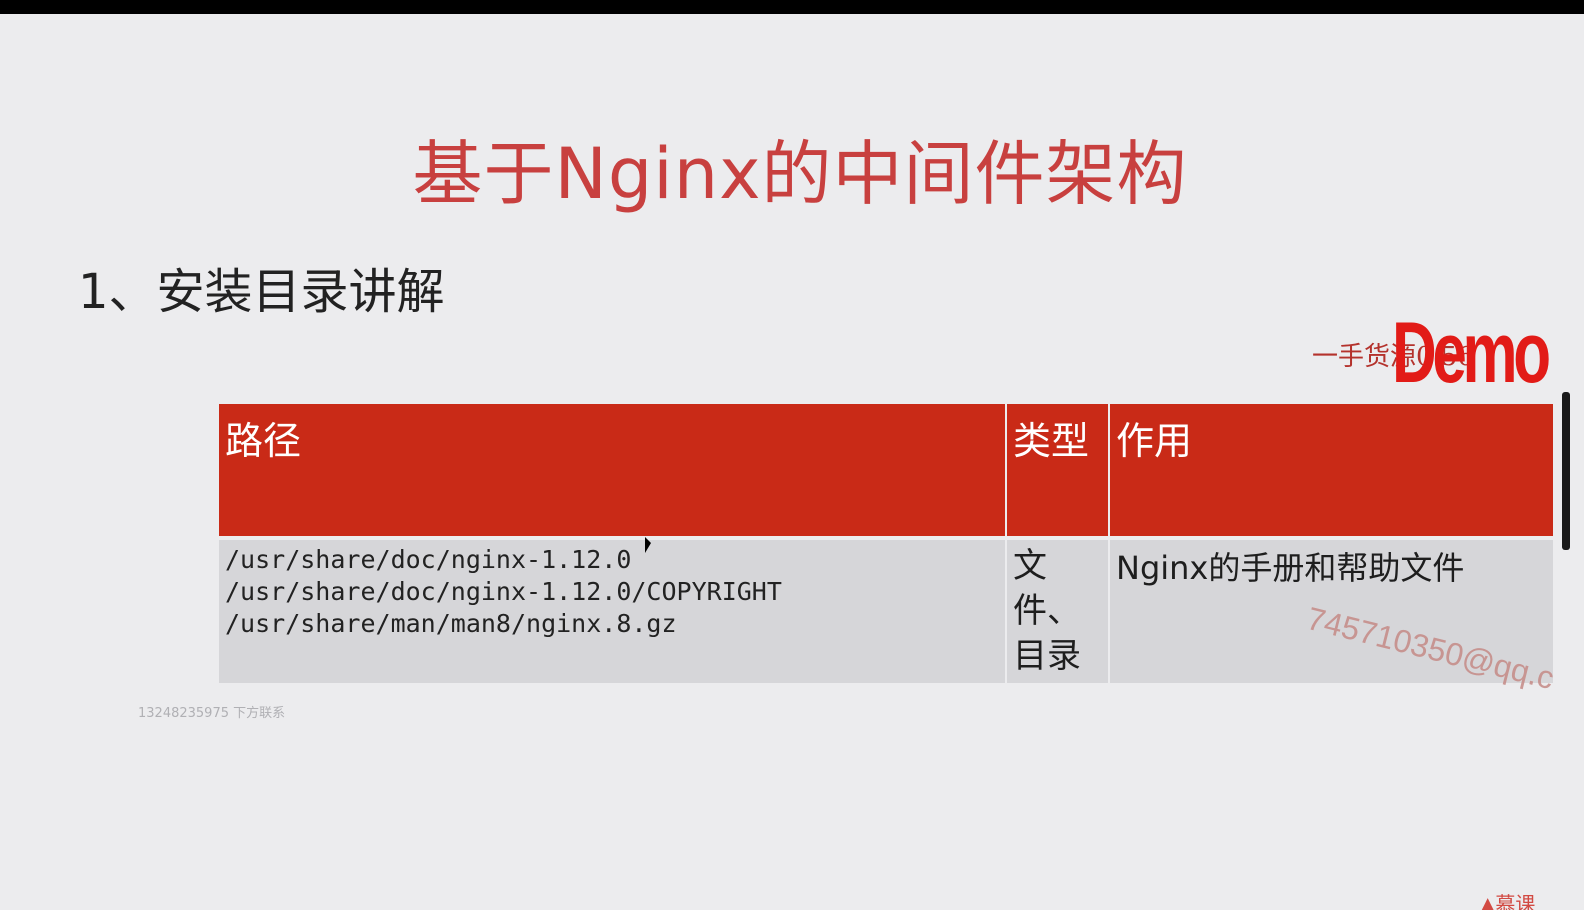 The height and width of the screenshot is (910, 1584). What do you see at coordinates (428, 559) in the screenshot?
I see `path-doc-dir: /usr/share/doc/nginx-1.12.0` at bounding box center [428, 559].